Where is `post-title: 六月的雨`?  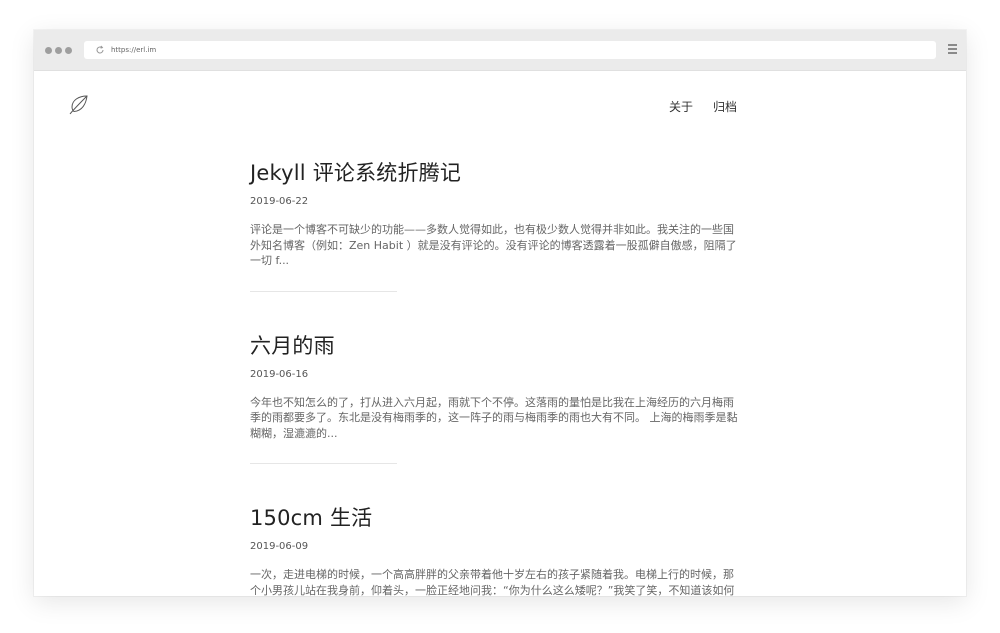
post-title: 六月的雨 is located at coordinates (495, 346).